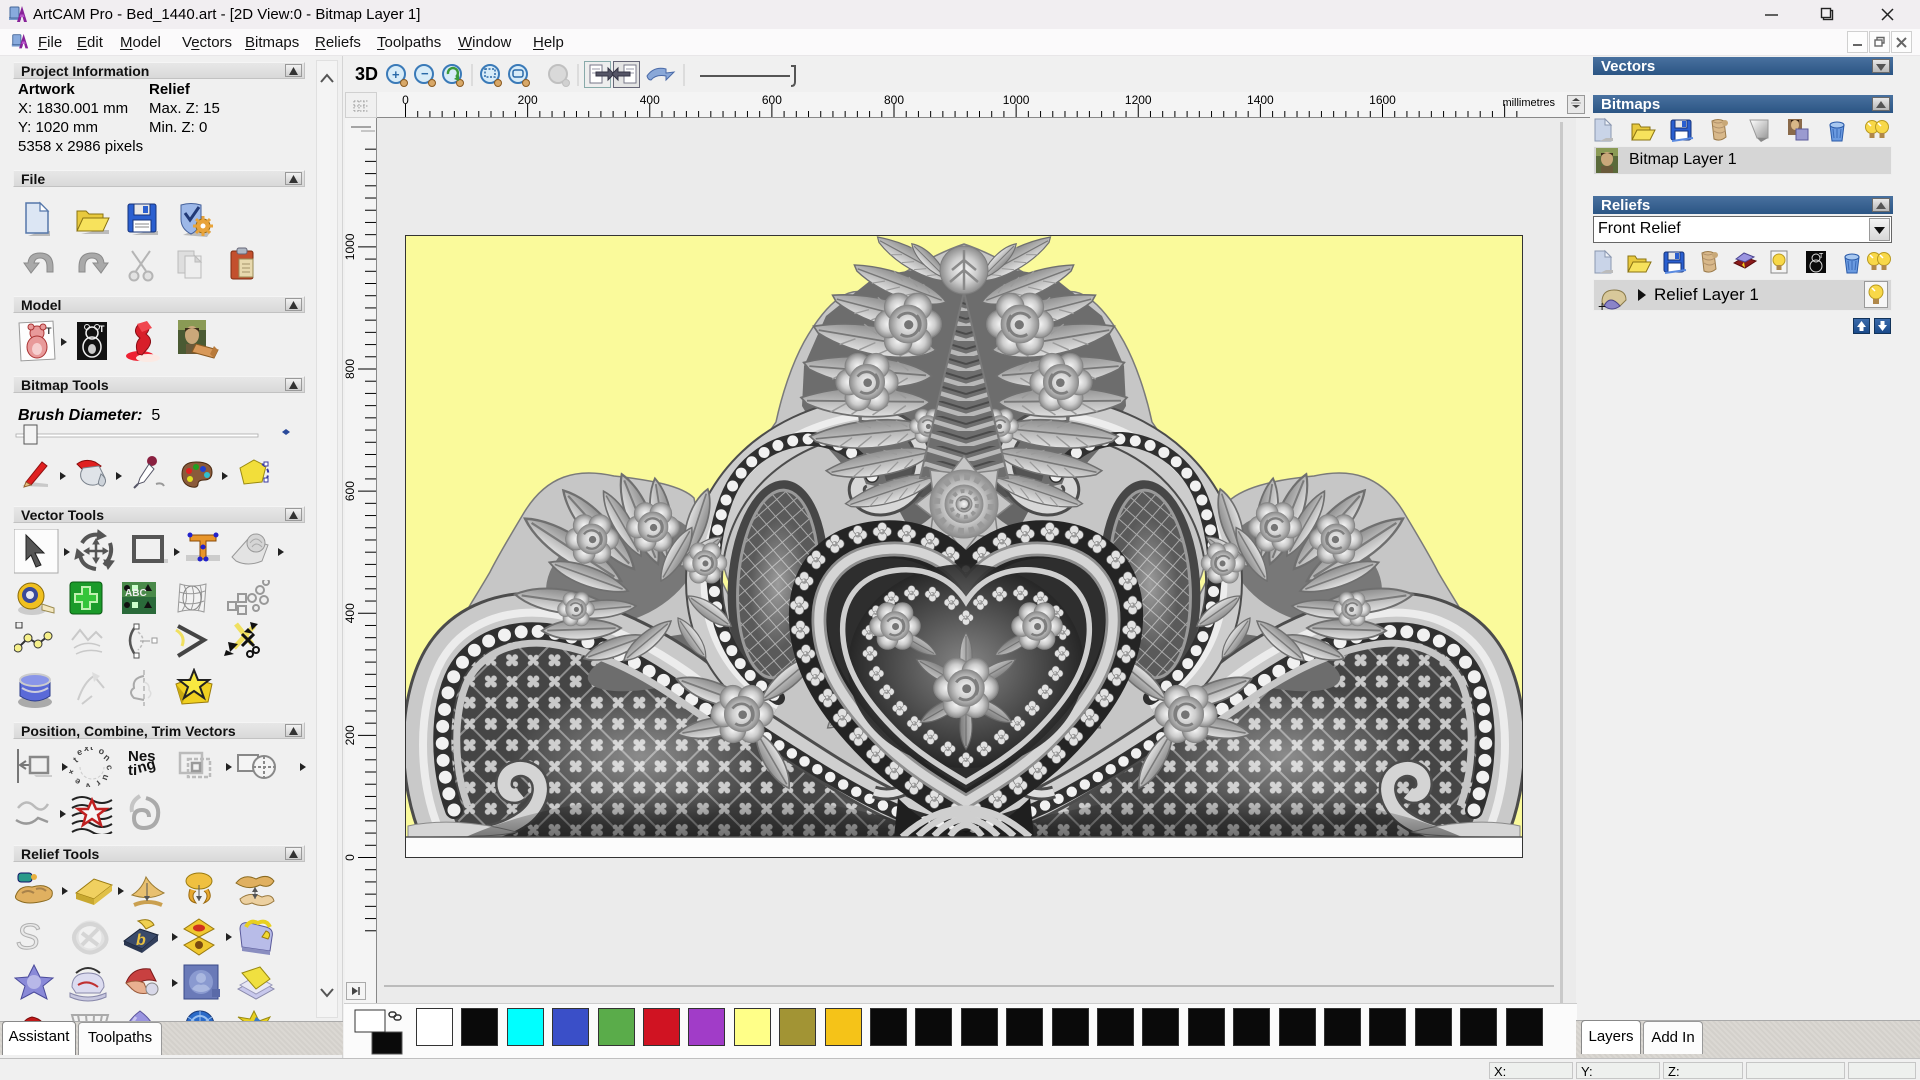 The height and width of the screenshot is (1080, 1920). I want to click on svg-text: u, so click(105, 777).